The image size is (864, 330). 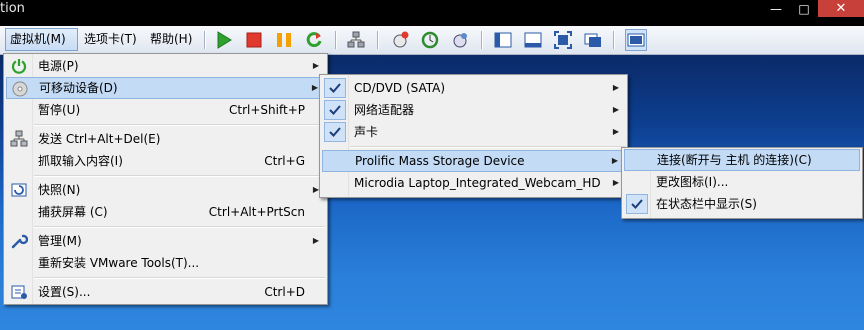 I want to click on menu-item-label: 连接(断开与 主机 的连接)(C), so click(x=734, y=160).